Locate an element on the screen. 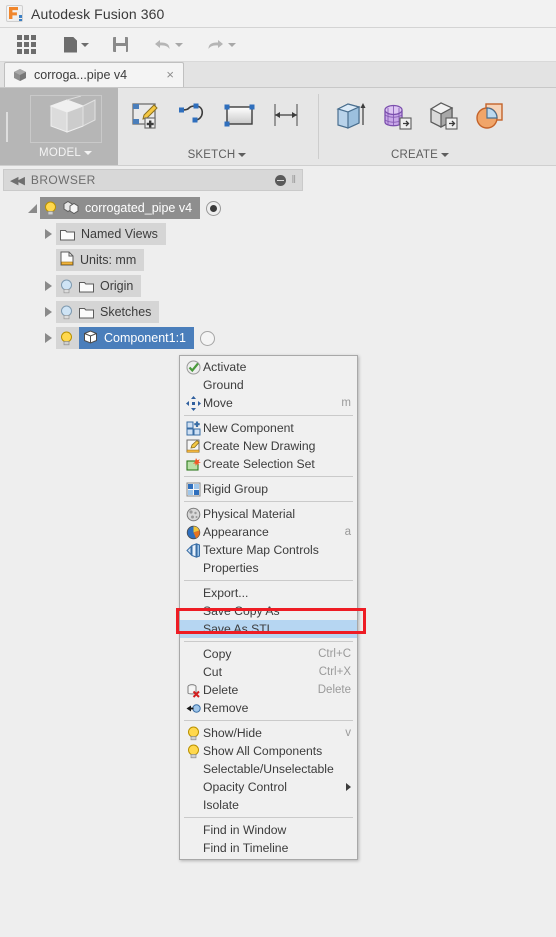 The height and width of the screenshot is (937, 556). redo-button is located at coordinates (221, 45).